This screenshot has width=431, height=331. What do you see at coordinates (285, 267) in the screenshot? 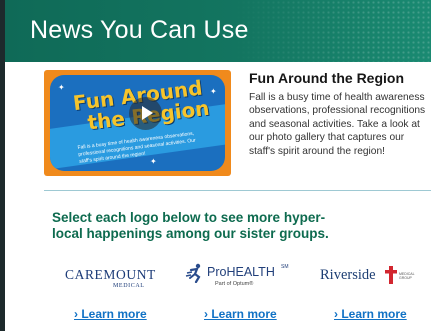
I see `prohealth-trademark: SM` at bounding box center [285, 267].